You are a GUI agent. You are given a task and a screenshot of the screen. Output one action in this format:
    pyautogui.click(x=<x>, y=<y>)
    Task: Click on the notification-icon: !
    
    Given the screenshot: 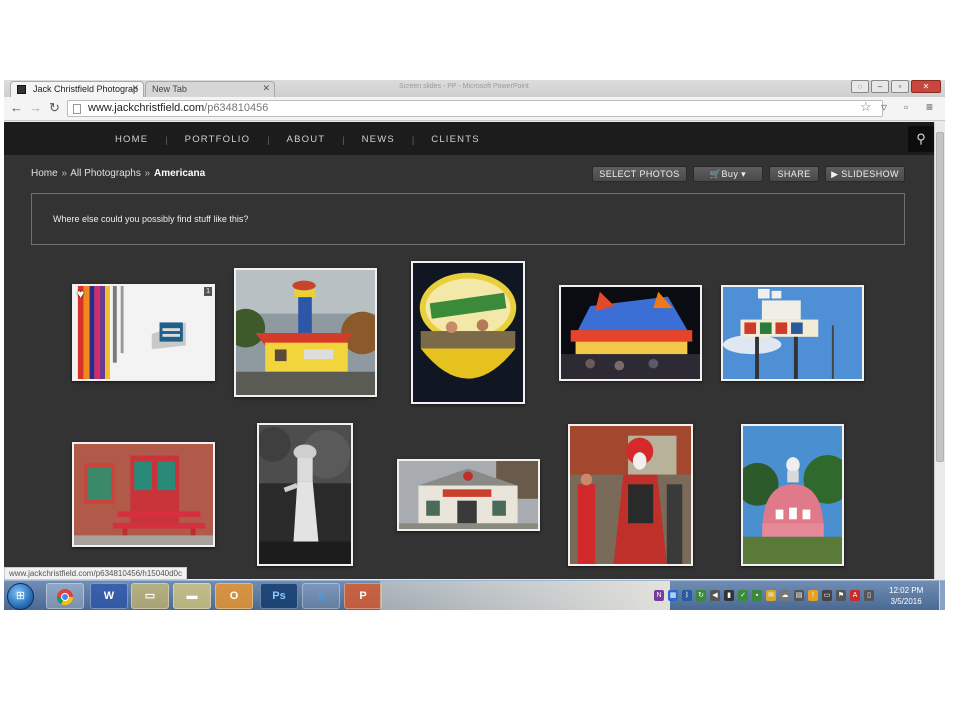 What is the action you would take?
    pyautogui.click(x=813, y=595)
    